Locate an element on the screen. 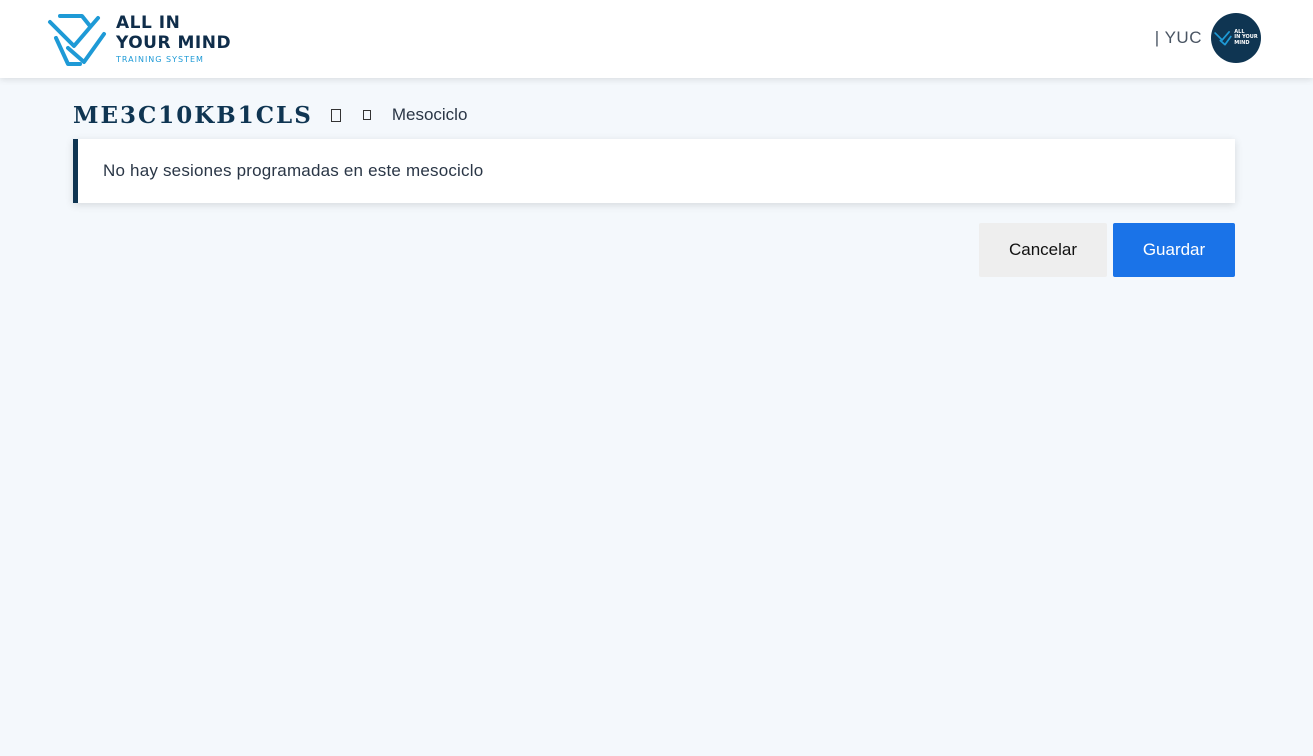  logo-subtitle: TRAINING SYSTEM is located at coordinates (160, 59).